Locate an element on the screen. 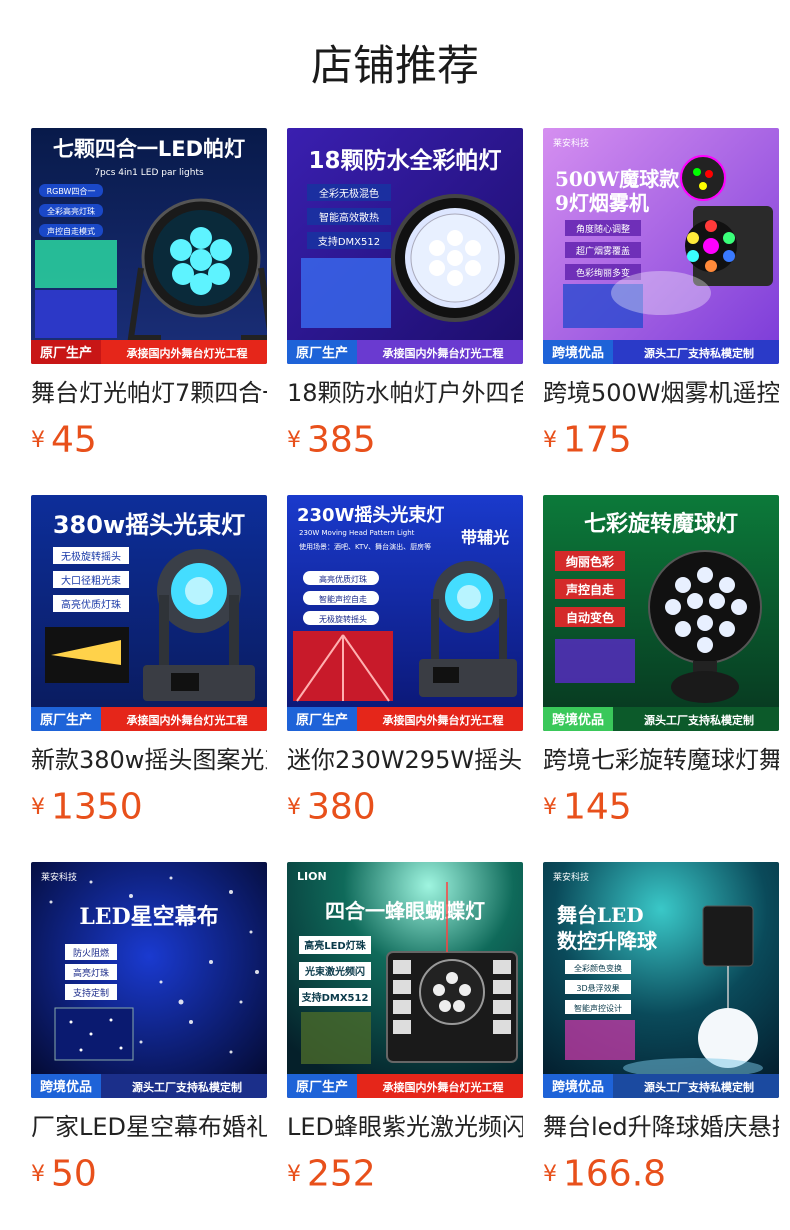  feature-tag: 绚丽色彩 is located at coordinates (590, 561).